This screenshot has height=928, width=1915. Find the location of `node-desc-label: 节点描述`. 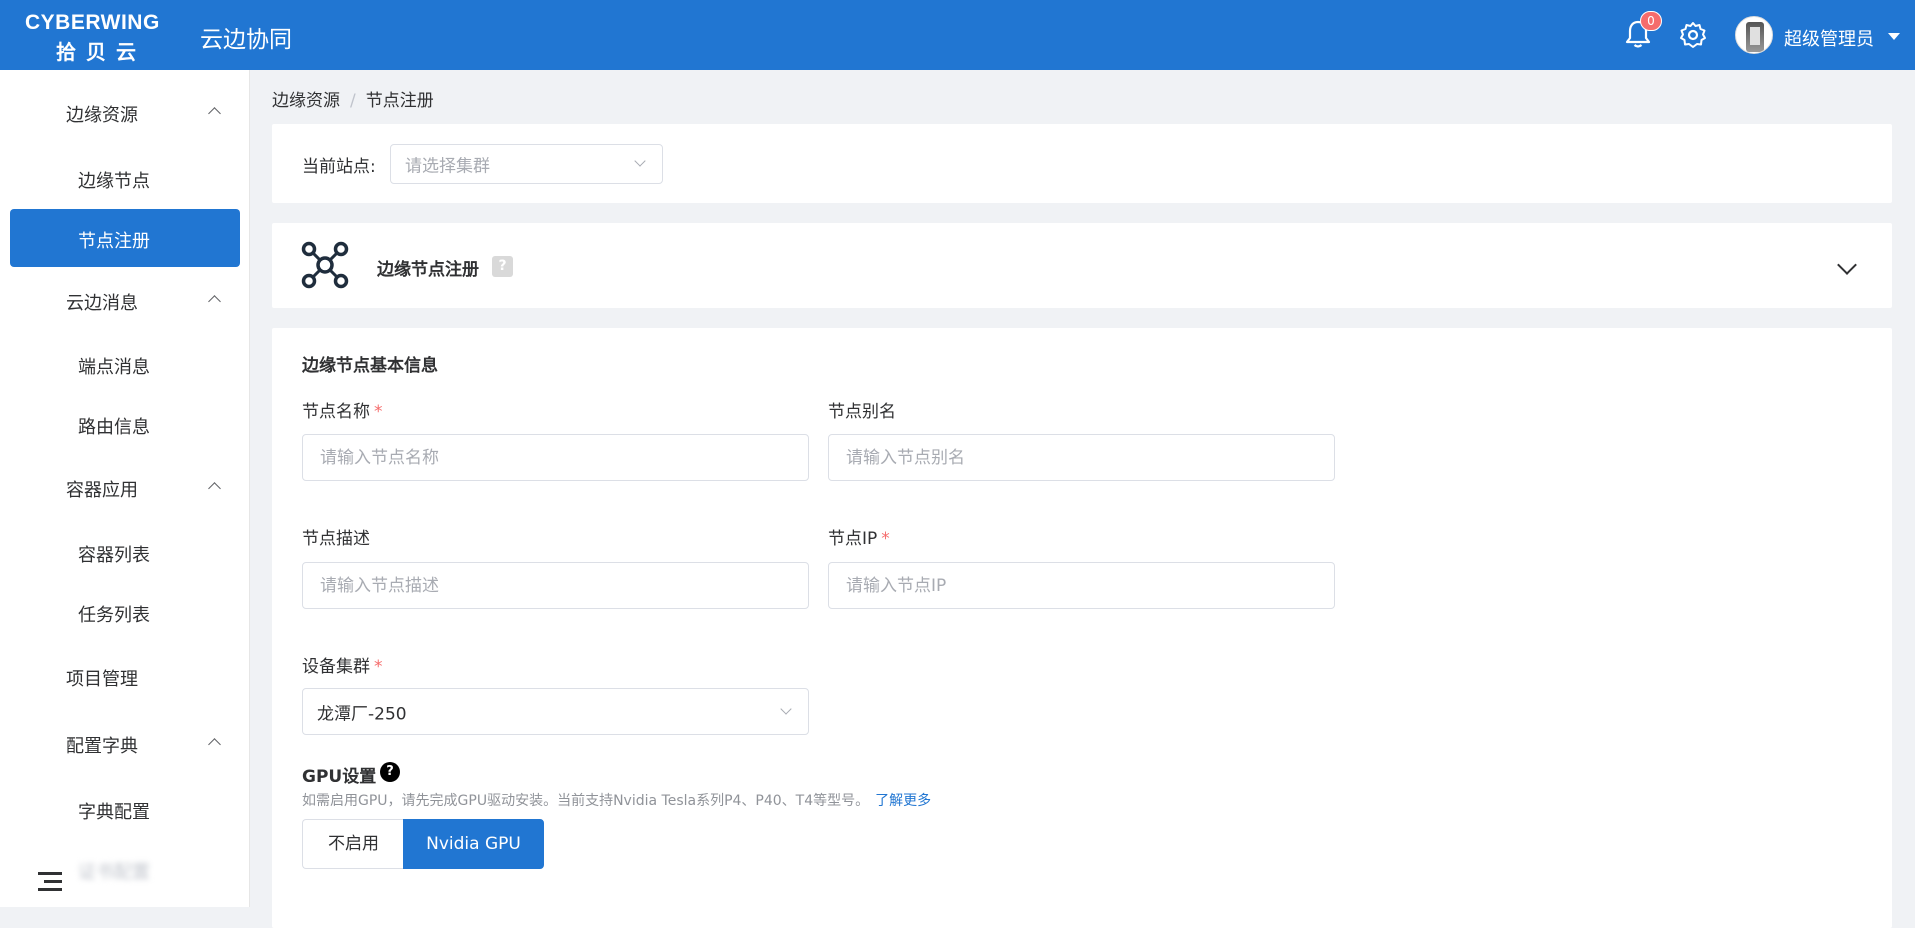

node-desc-label: 节点描述 is located at coordinates (336, 539).